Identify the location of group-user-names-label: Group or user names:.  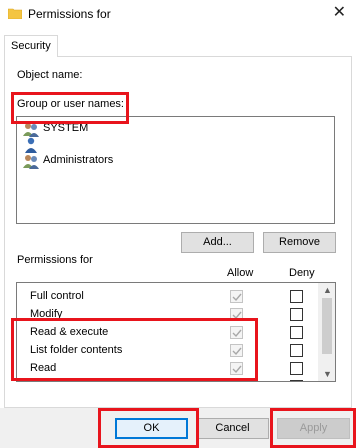
(70, 104).